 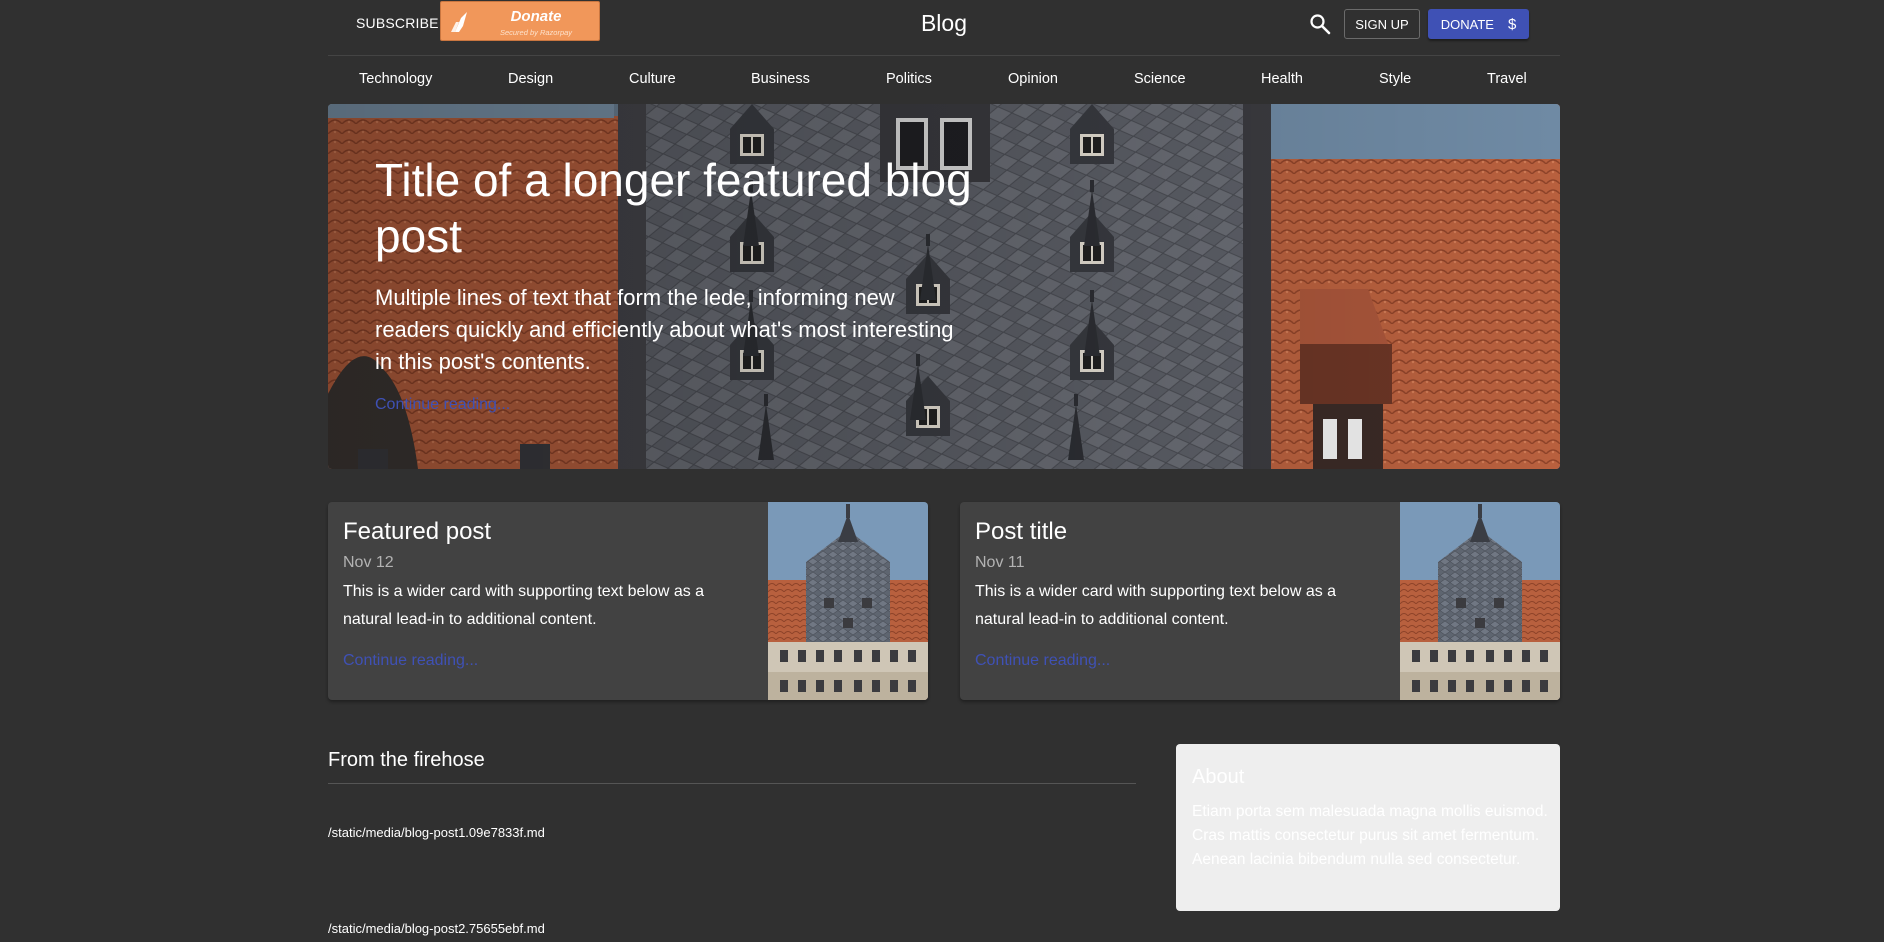 I want to click on hero-title: Title of a longer featured blog post, so click(x=673, y=208).